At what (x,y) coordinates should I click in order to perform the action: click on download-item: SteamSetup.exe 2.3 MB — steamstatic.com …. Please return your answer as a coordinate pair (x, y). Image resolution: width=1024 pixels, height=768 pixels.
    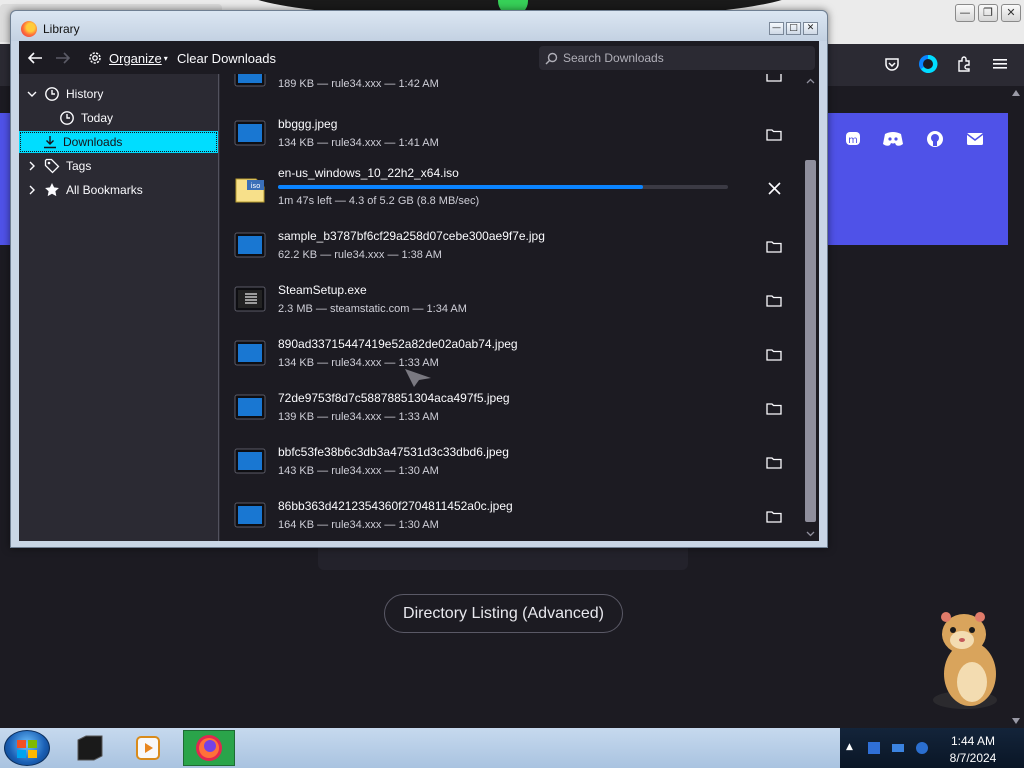
    Looking at the image, I should click on (511, 300).